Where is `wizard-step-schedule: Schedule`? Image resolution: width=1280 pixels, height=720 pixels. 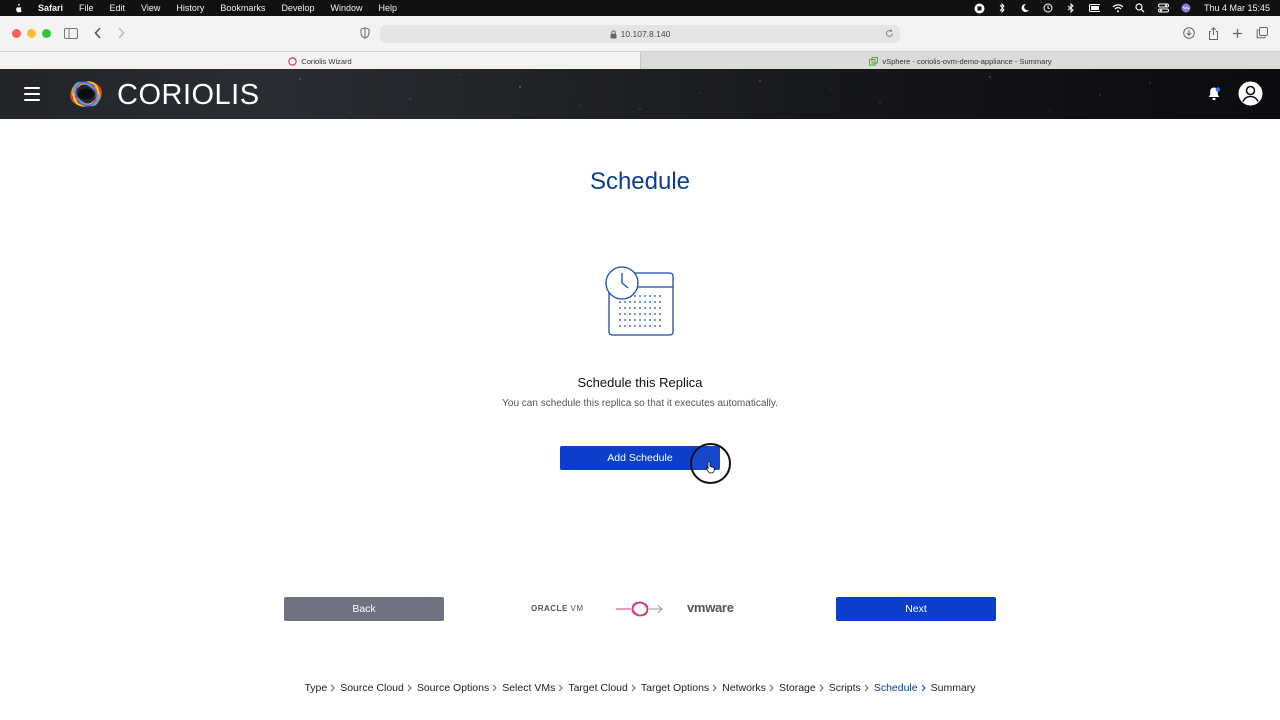 wizard-step-schedule: Schedule is located at coordinates (902, 688).